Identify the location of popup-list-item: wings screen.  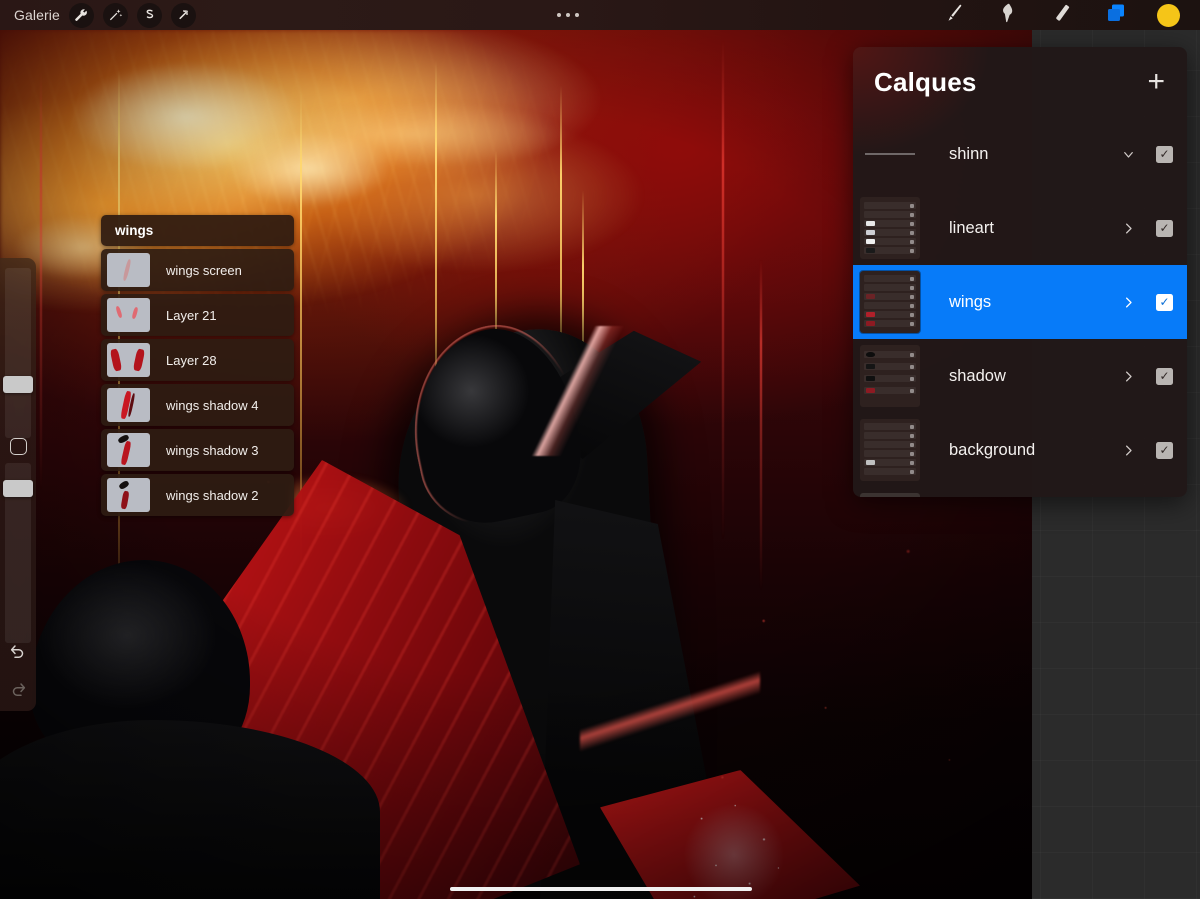
(197, 270).